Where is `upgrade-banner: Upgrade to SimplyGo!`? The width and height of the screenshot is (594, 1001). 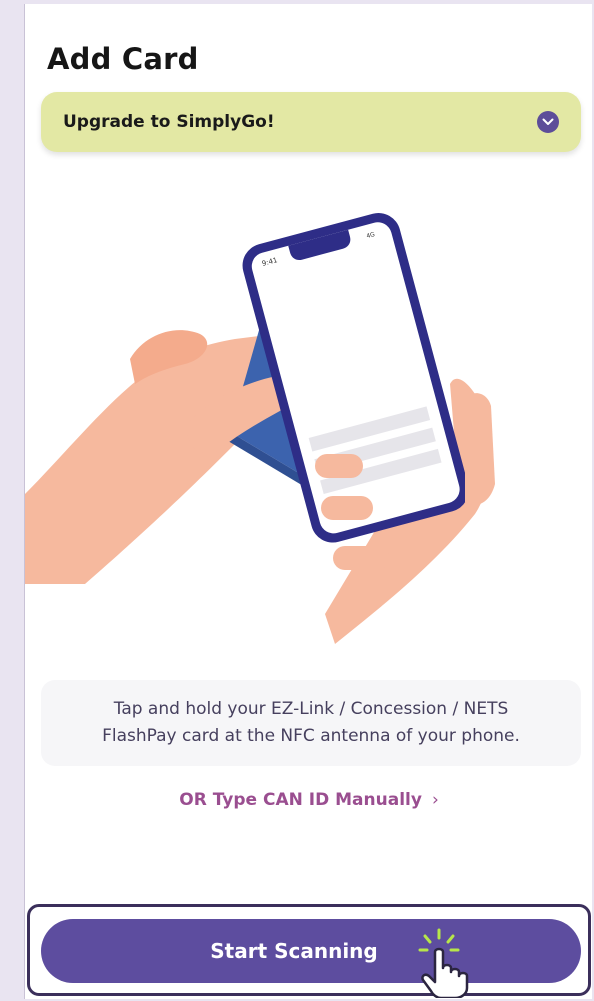 upgrade-banner: Upgrade to SimplyGo! is located at coordinates (311, 122).